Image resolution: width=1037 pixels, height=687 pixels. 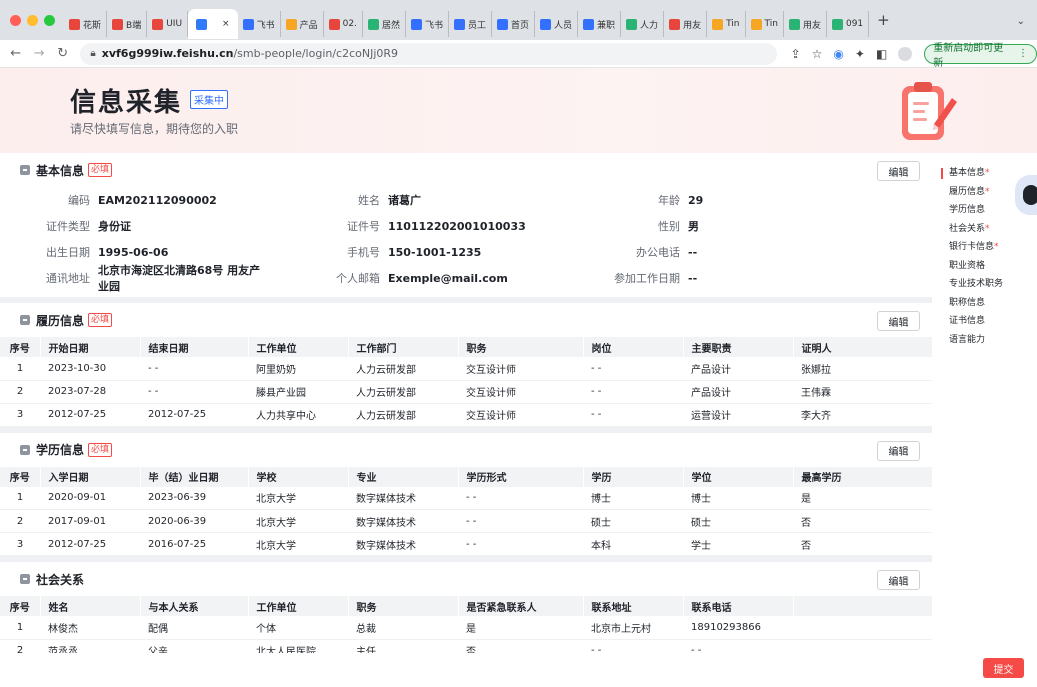 I want to click on edit-social-button: 编辑, so click(x=898, y=580).